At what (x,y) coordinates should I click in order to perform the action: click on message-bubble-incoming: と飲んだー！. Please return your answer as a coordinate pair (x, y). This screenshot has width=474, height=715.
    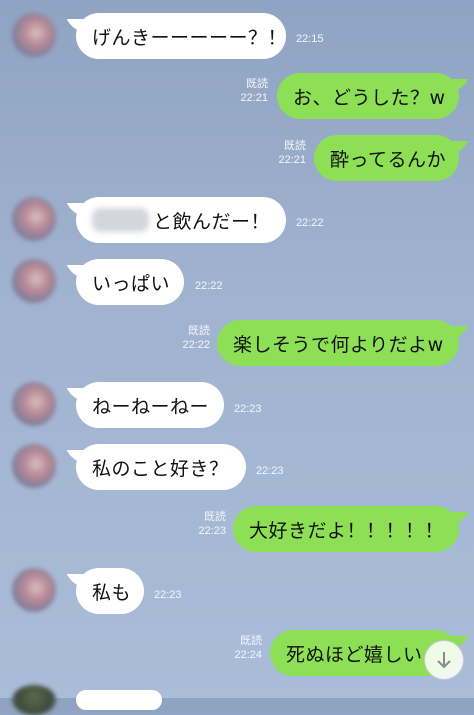
    Looking at the image, I should click on (181, 220).